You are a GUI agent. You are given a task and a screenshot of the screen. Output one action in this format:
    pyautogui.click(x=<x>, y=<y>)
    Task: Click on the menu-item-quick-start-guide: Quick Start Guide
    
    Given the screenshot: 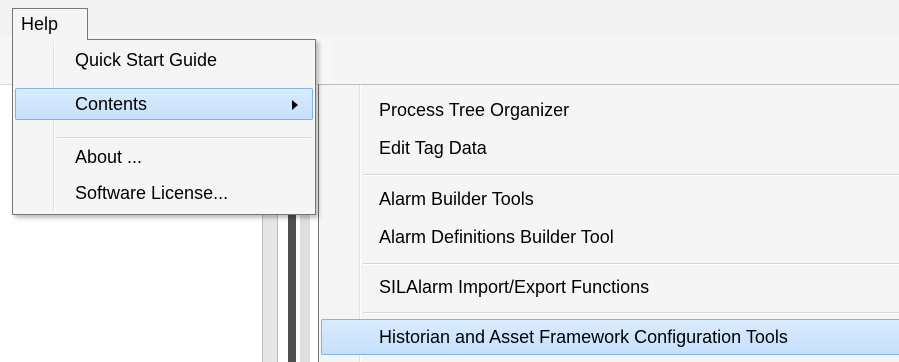 What is the action you would take?
    pyautogui.click(x=164, y=60)
    